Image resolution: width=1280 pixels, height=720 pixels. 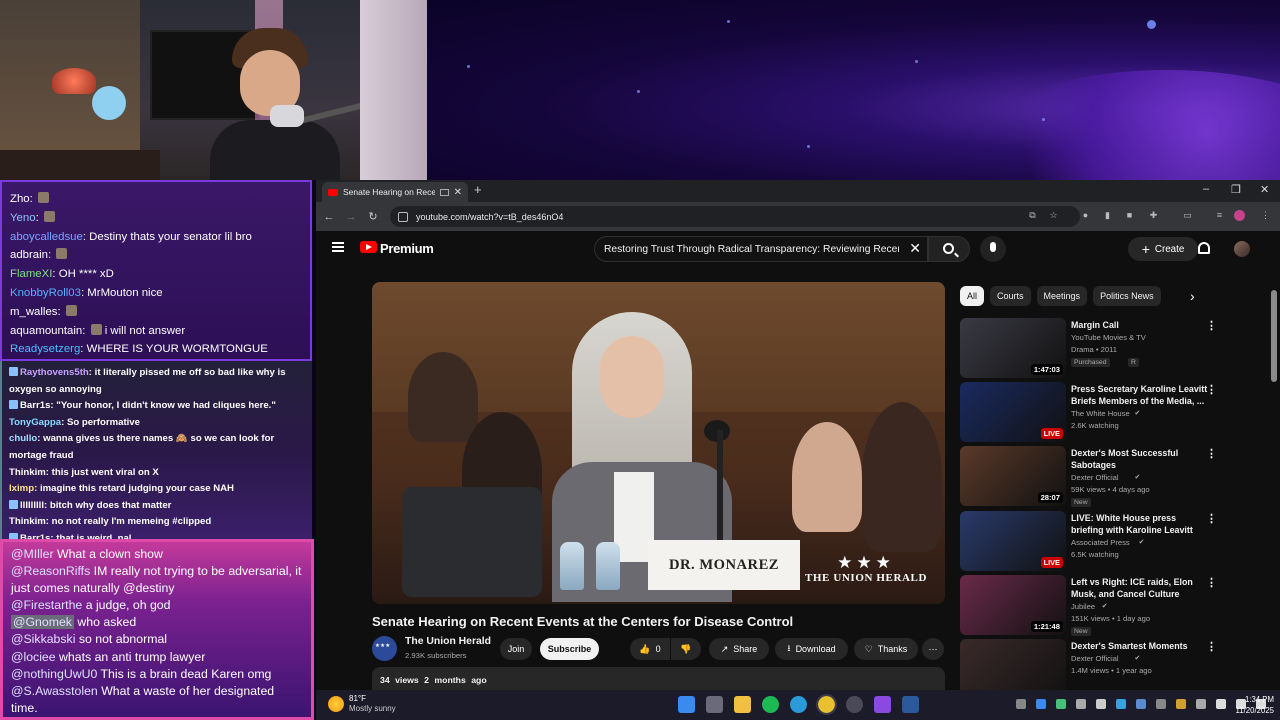 What do you see at coordinates (373, 216) in the screenshot?
I see `reload-icon: ↻` at bounding box center [373, 216].